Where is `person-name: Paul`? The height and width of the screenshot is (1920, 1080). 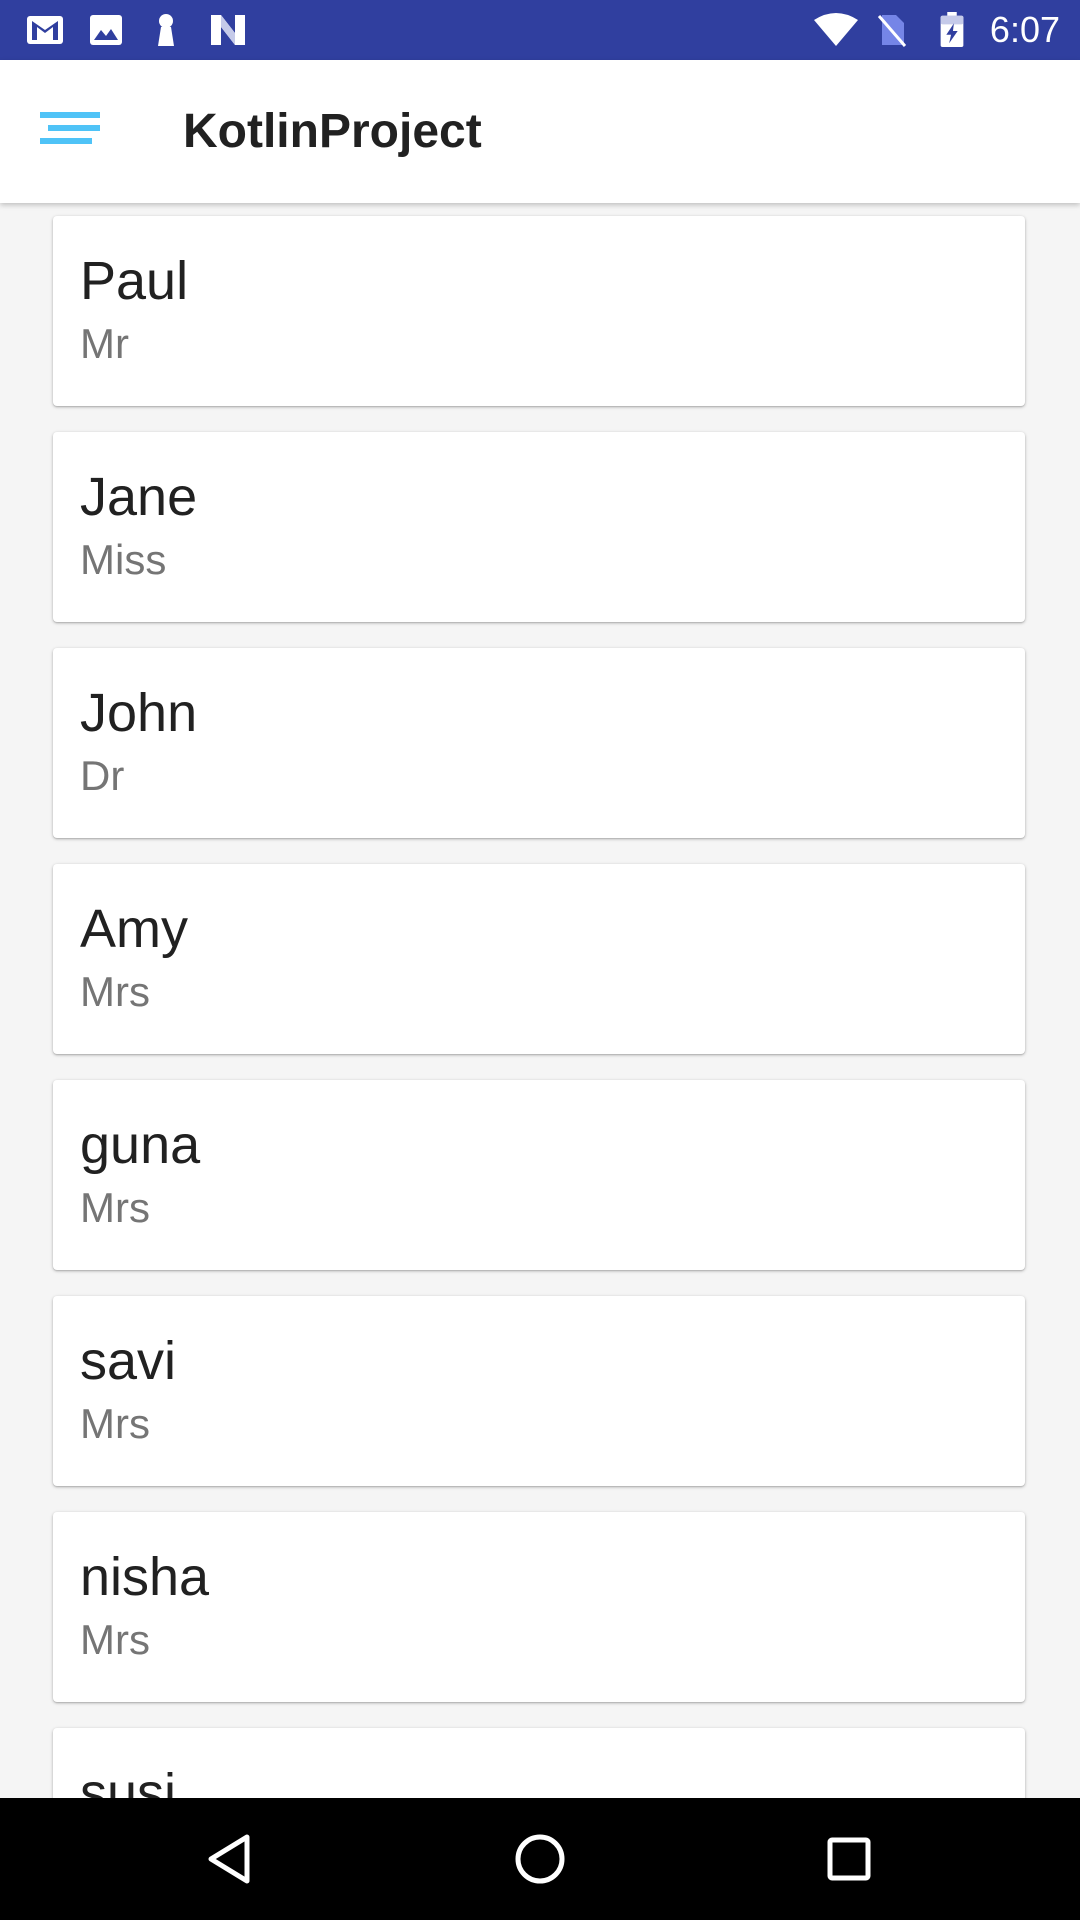
person-name: Paul is located at coordinates (134, 281).